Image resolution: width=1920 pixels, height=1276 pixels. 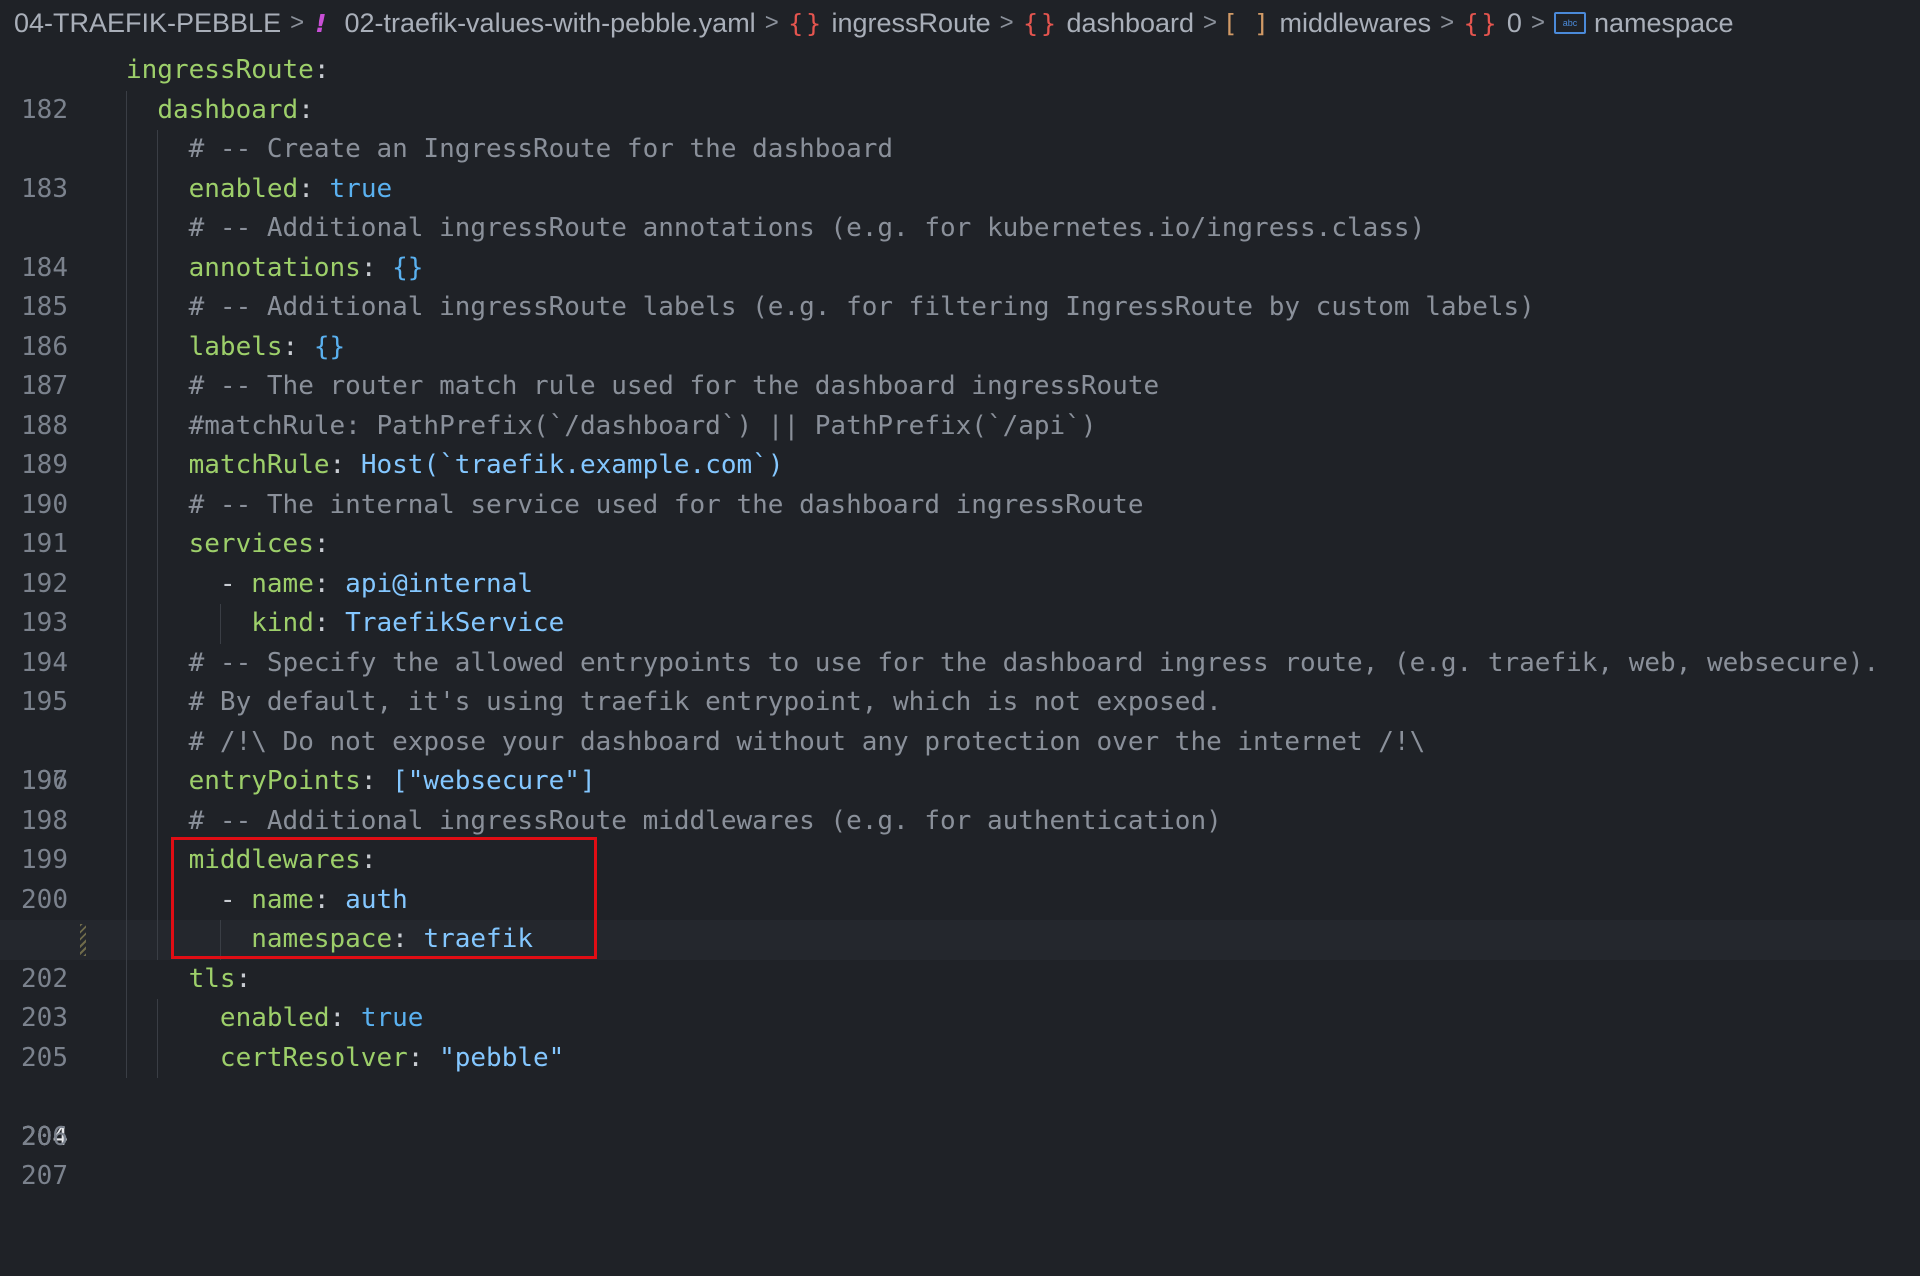 I want to click on yaml-key: labels, so click(x=235, y=346).